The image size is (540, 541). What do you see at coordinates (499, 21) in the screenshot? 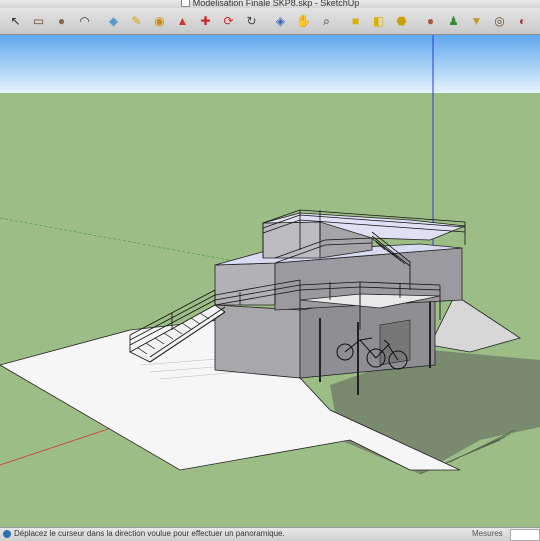
I see `look-around-icon: ◎` at bounding box center [499, 21].